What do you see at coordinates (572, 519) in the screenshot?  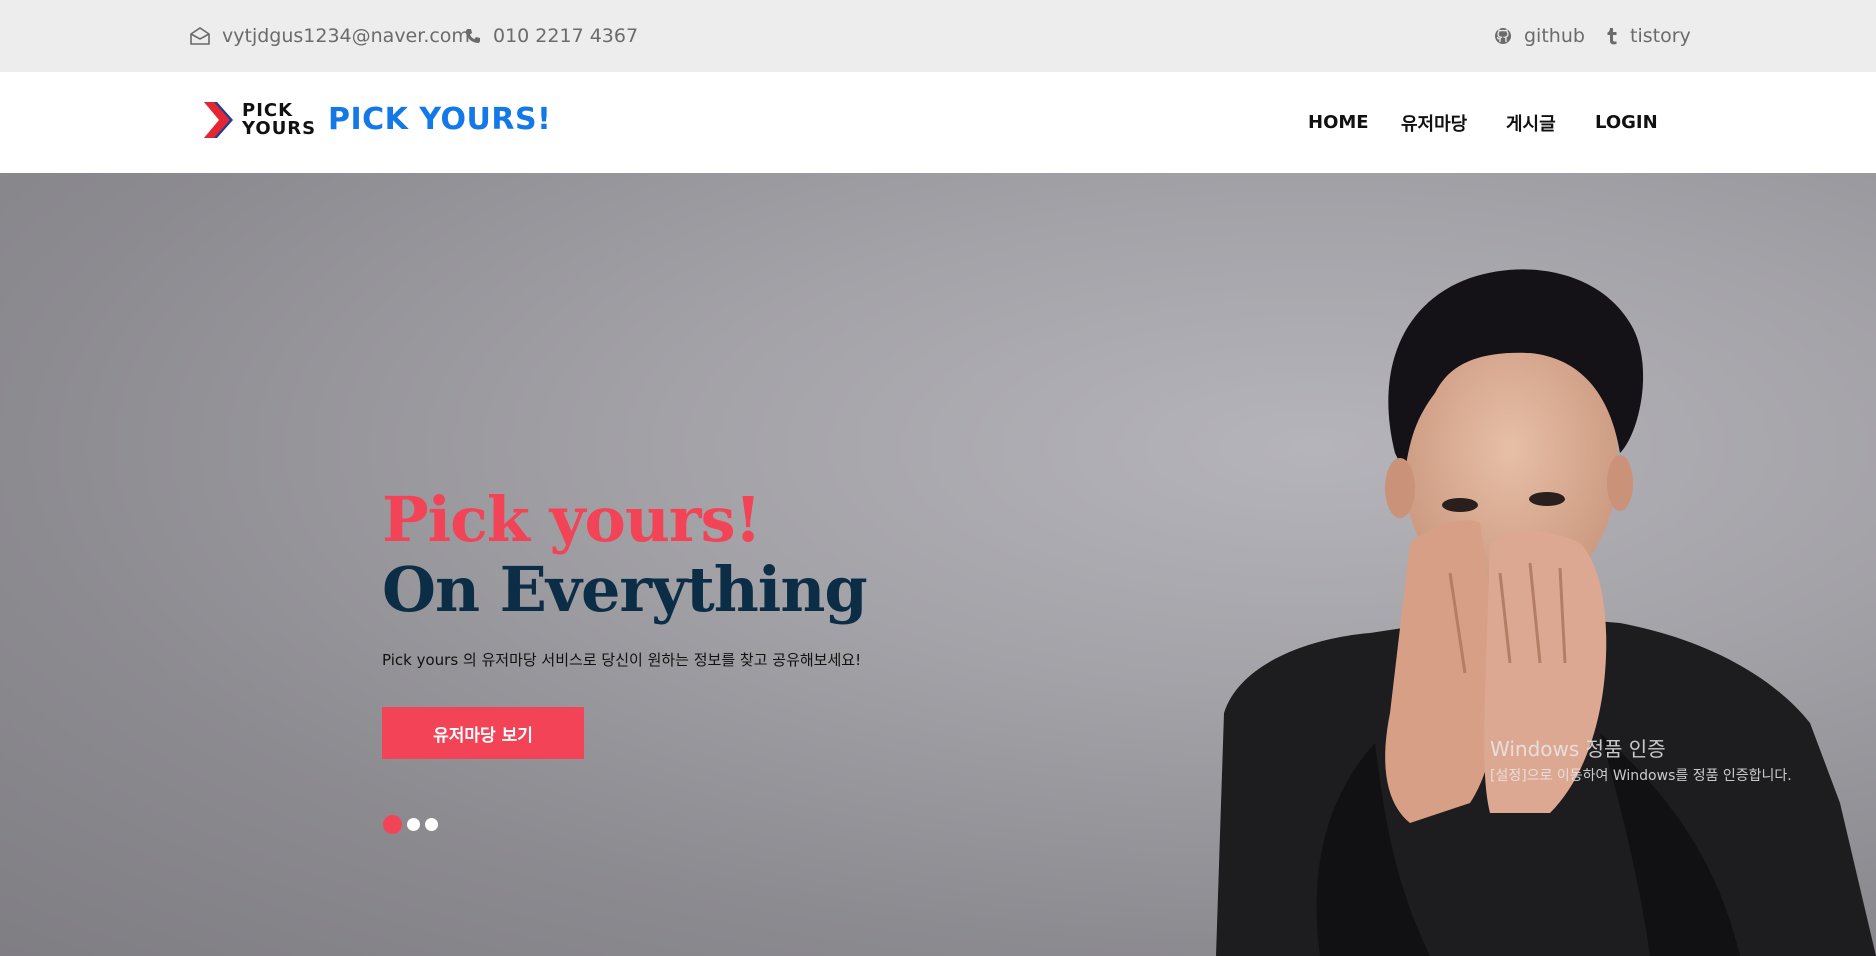 I see `hero-title-line-1: Pick yours!` at bounding box center [572, 519].